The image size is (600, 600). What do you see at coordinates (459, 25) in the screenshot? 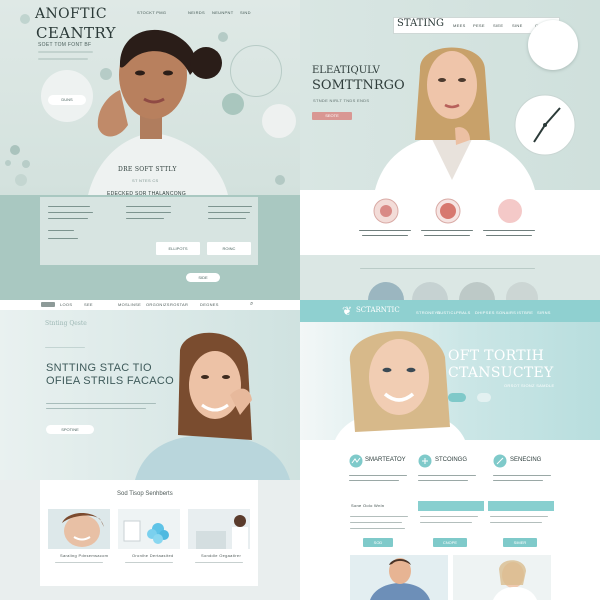
I see `nav-item-1: MEES` at bounding box center [459, 25].